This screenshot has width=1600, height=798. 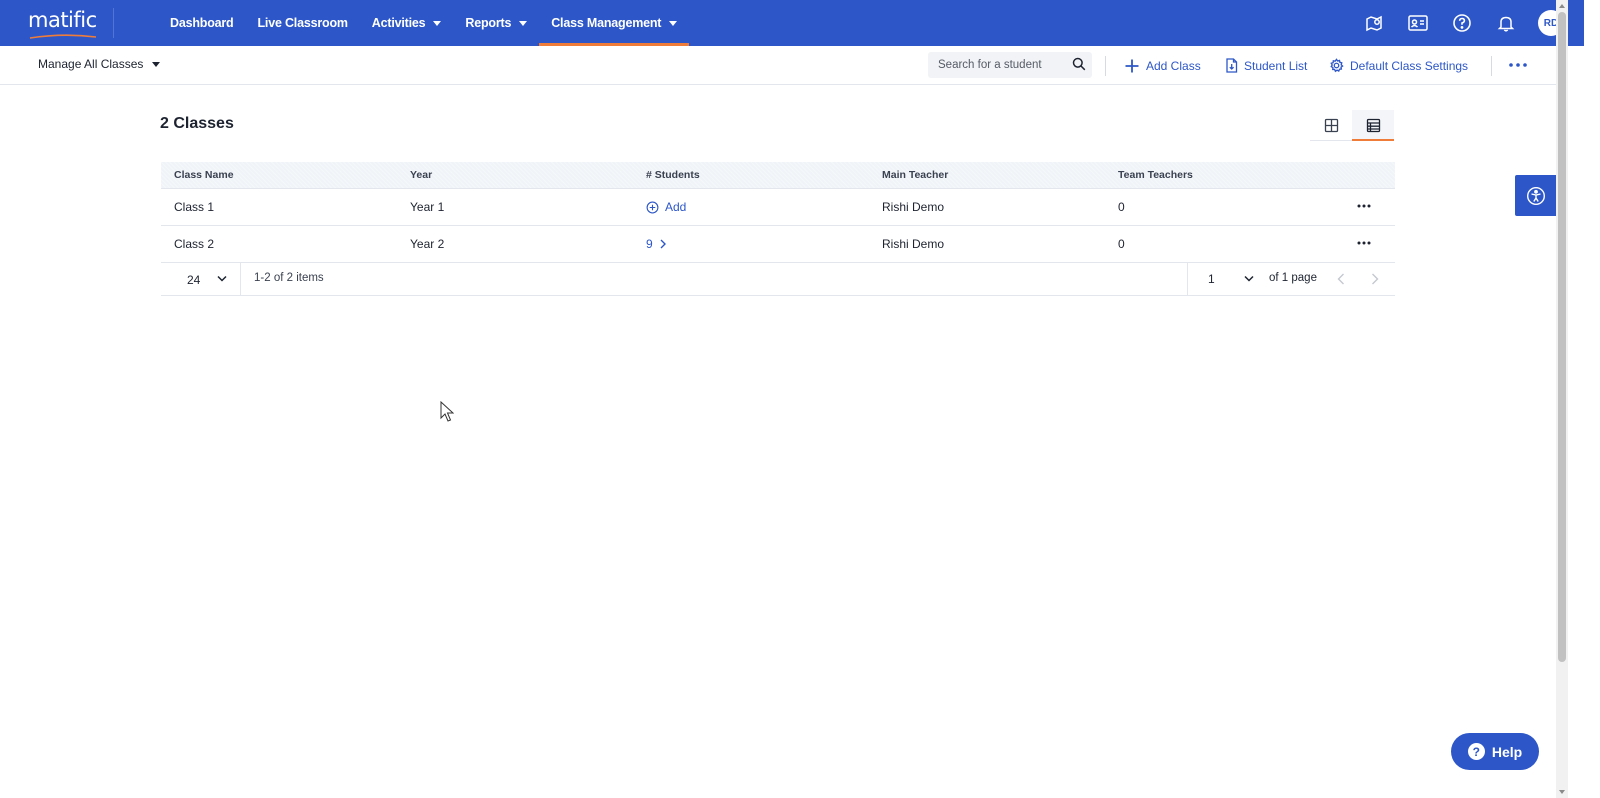 I want to click on list-view-icon, so click(x=1373, y=125).